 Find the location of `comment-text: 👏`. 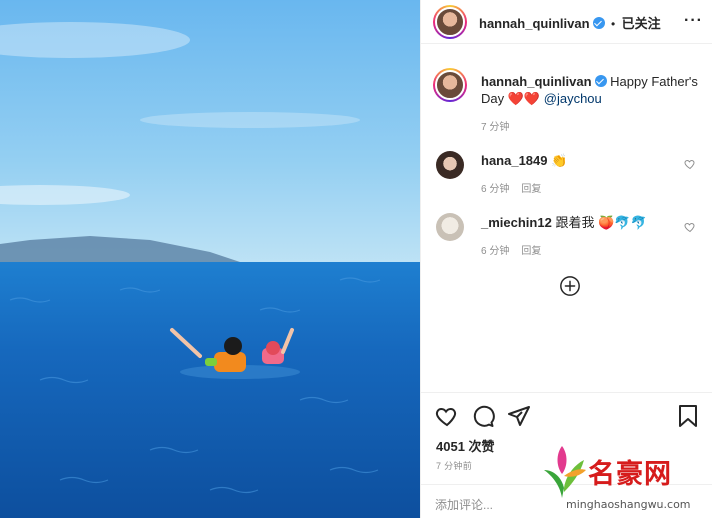

comment-text: 👏 is located at coordinates (559, 160).